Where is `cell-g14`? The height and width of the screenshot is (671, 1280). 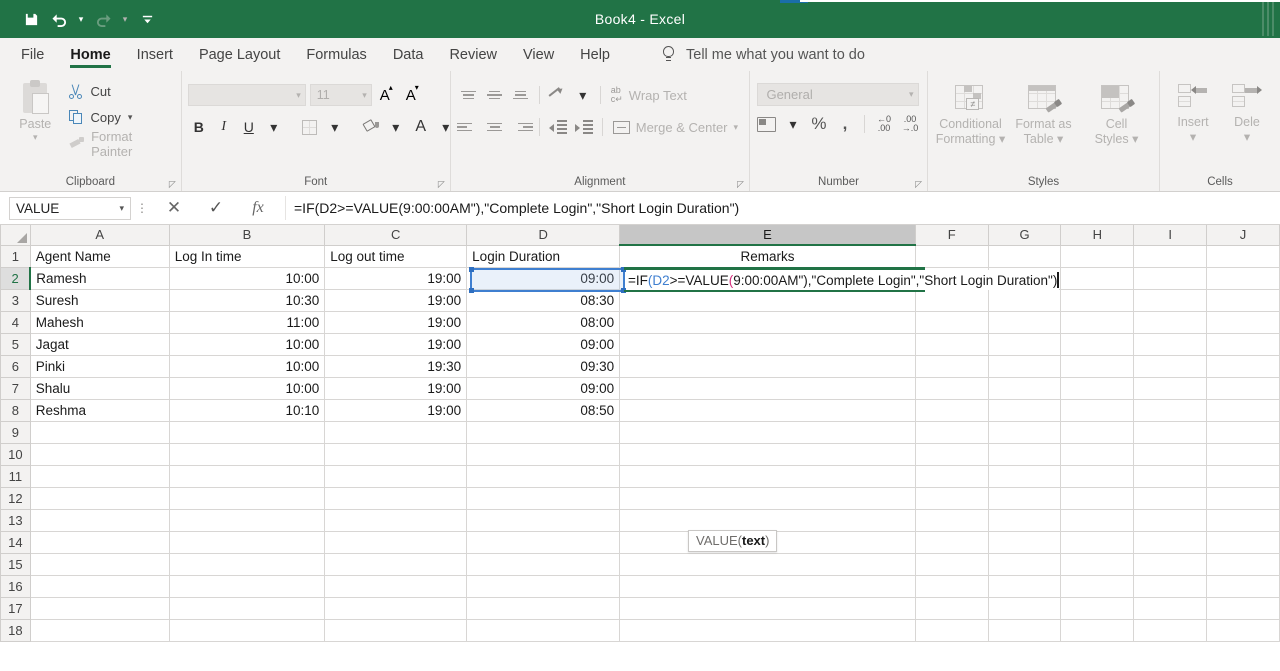 cell-g14 is located at coordinates (1025, 542).